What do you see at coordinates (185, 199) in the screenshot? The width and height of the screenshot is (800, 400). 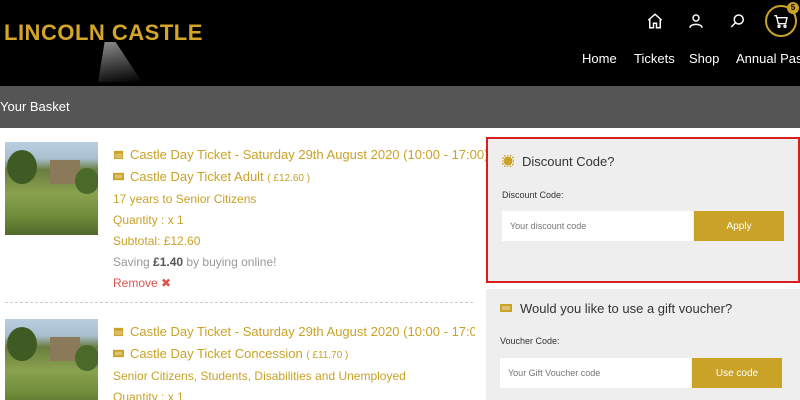 I see `item-eligibility: 17 years to Senior Citizens` at bounding box center [185, 199].